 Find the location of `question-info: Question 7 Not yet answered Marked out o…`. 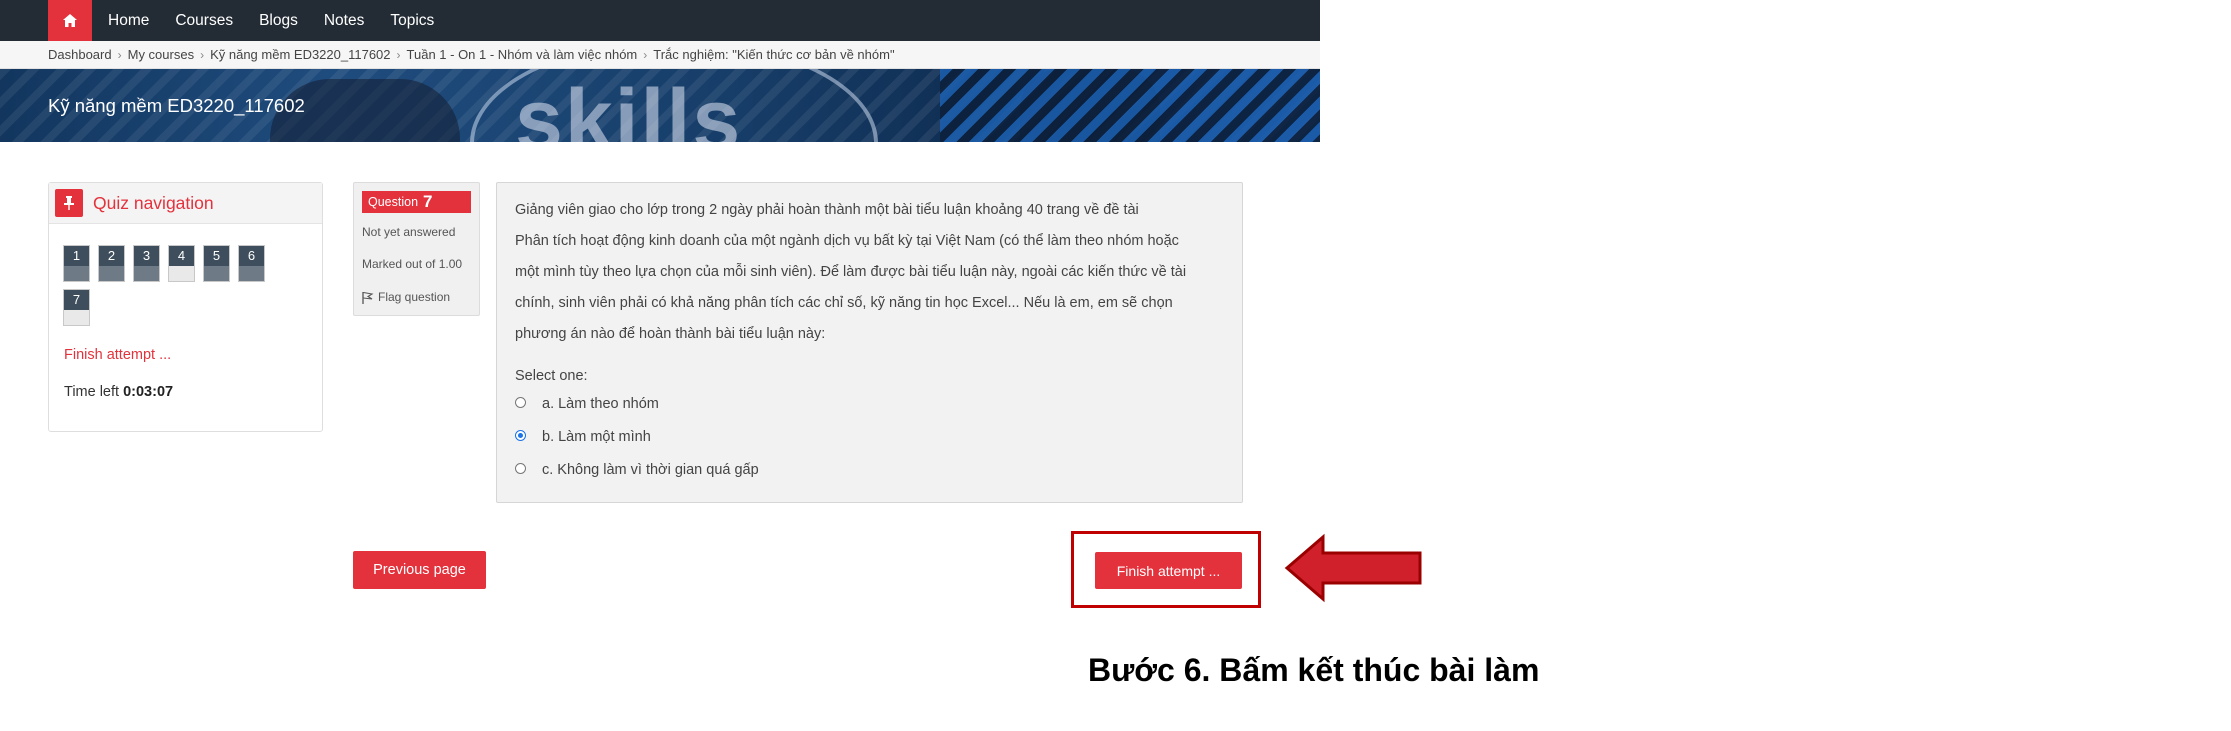

question-info: Question 7 Not yet answered Marked out o… is located at coordinates (416, 249).